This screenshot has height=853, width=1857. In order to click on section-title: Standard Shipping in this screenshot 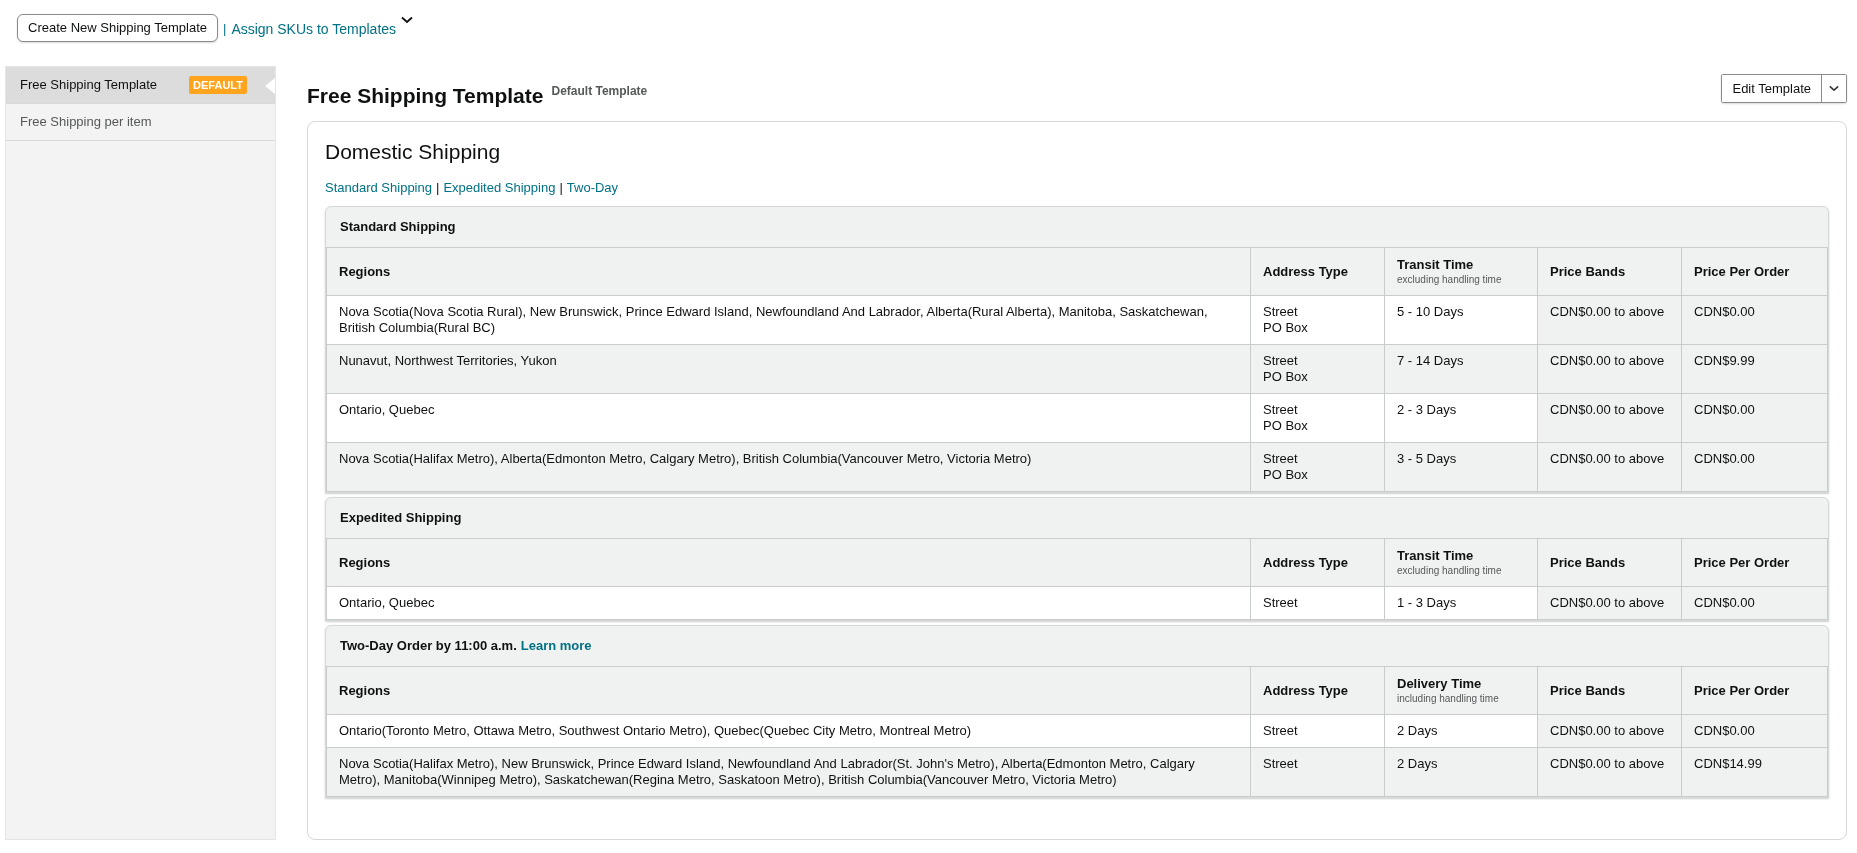, I will do `click(398, 227)`.